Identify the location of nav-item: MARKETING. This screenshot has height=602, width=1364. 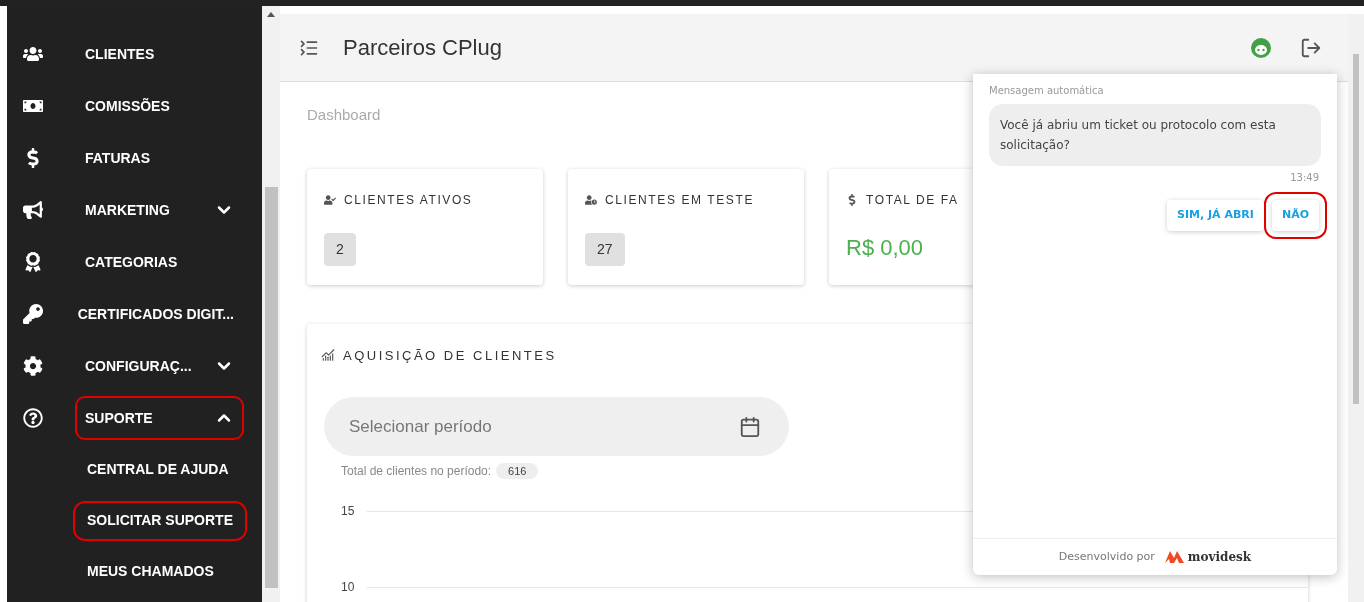
(159, 210).